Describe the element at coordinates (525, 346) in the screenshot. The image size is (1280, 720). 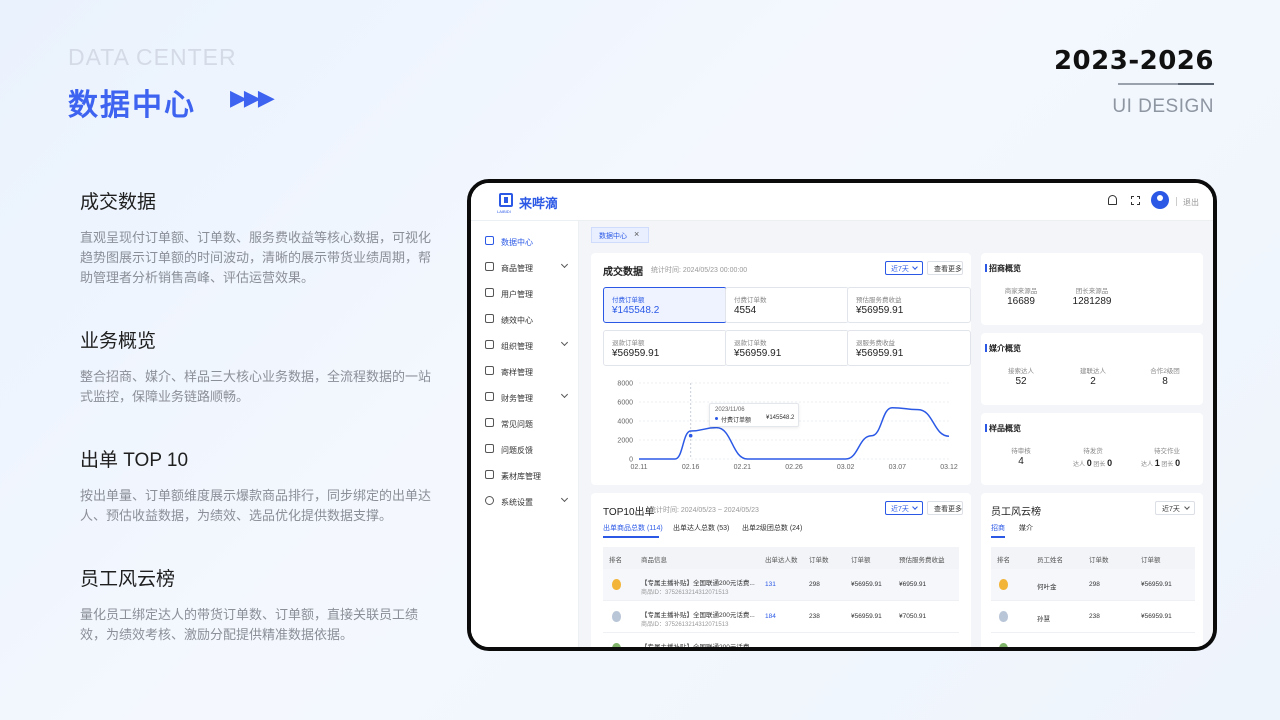
I see `sidebar-item-org: 组织管理` at that location.